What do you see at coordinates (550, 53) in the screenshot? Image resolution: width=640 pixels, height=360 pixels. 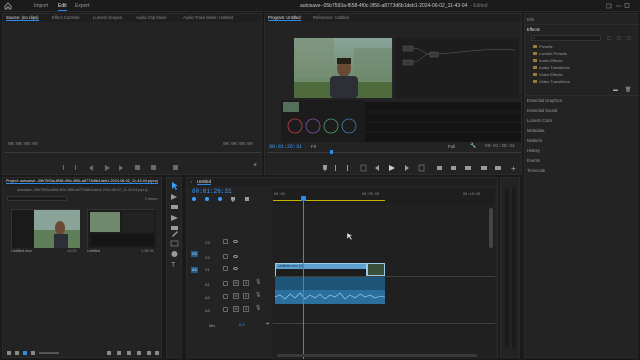 I see `effect-folder-lumetri-presets: Lumetri Presets` at bounding box center [550, 53].